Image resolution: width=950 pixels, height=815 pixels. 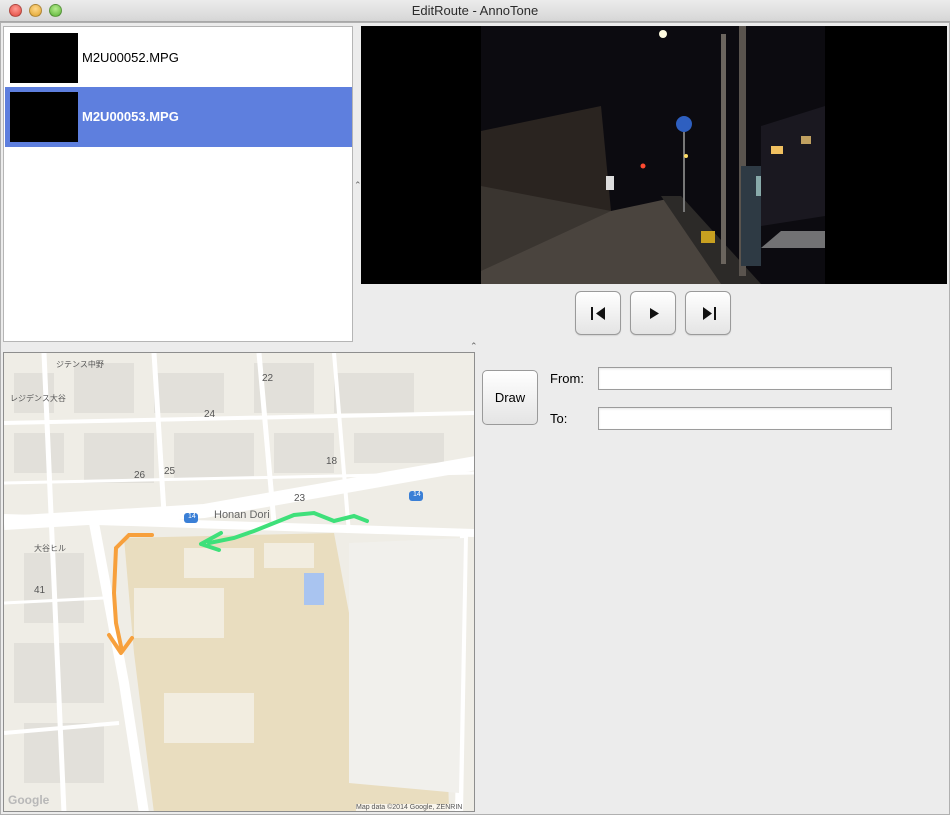 What do you see at coordinates (130, 57) in the screenshot?
I see `file-name: M2U00052.MPG` at bounding box center [130, 57].